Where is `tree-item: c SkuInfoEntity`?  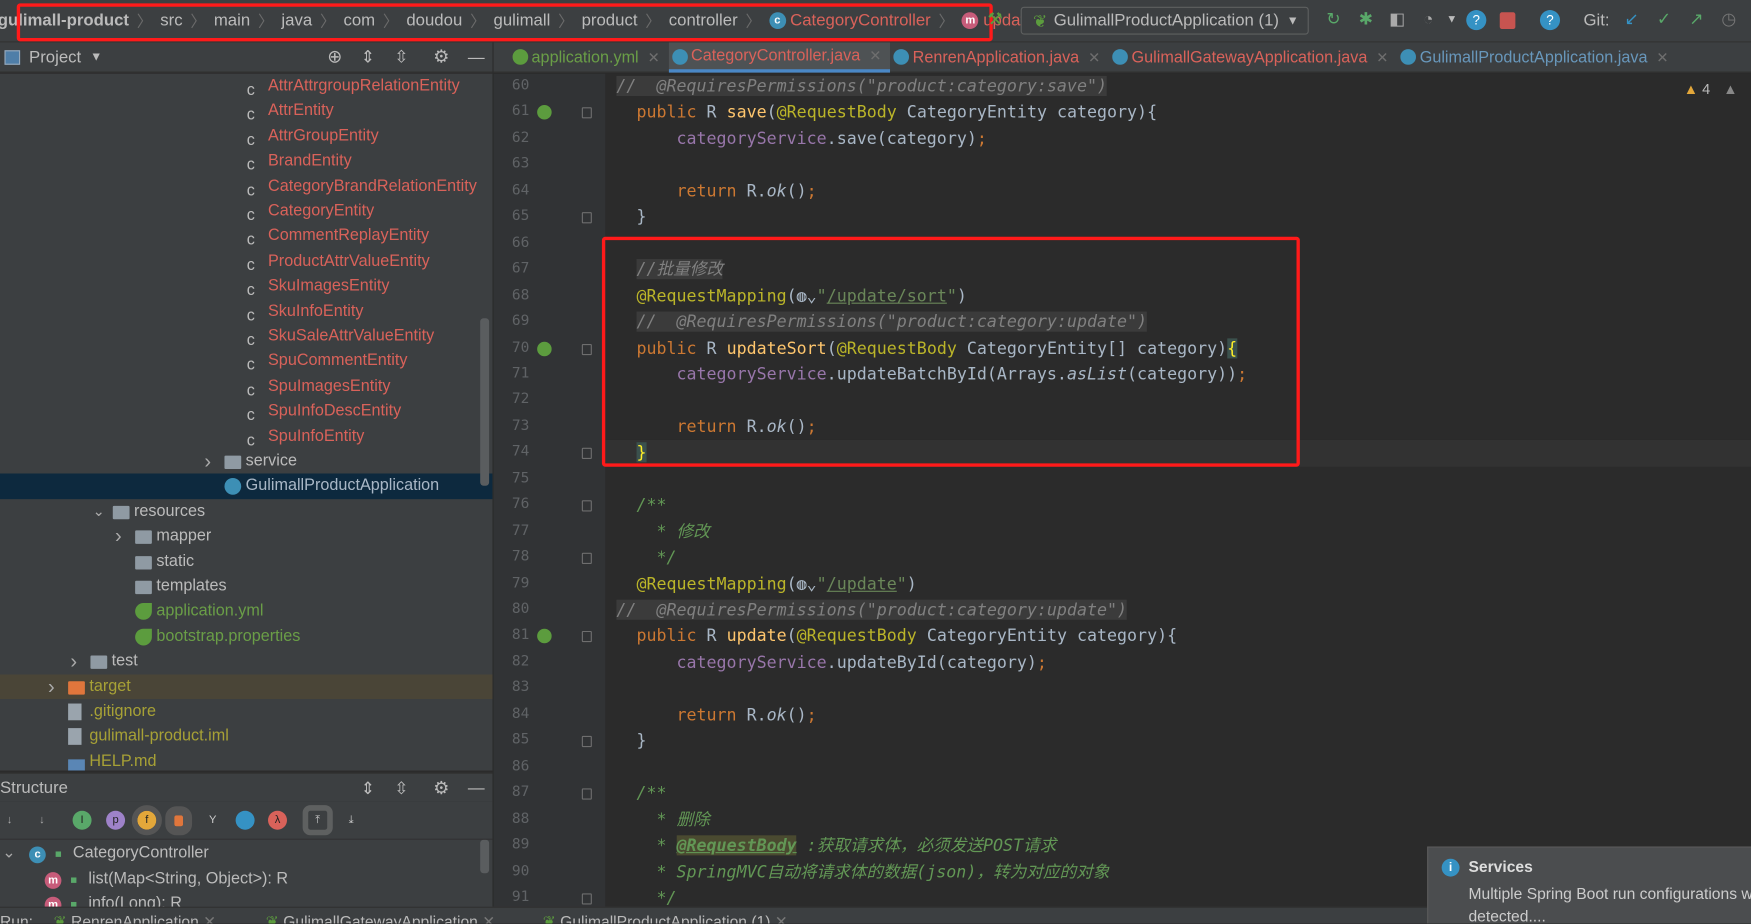
tree-item: c SkuInfoEntity is located at coordinates (246, 311).